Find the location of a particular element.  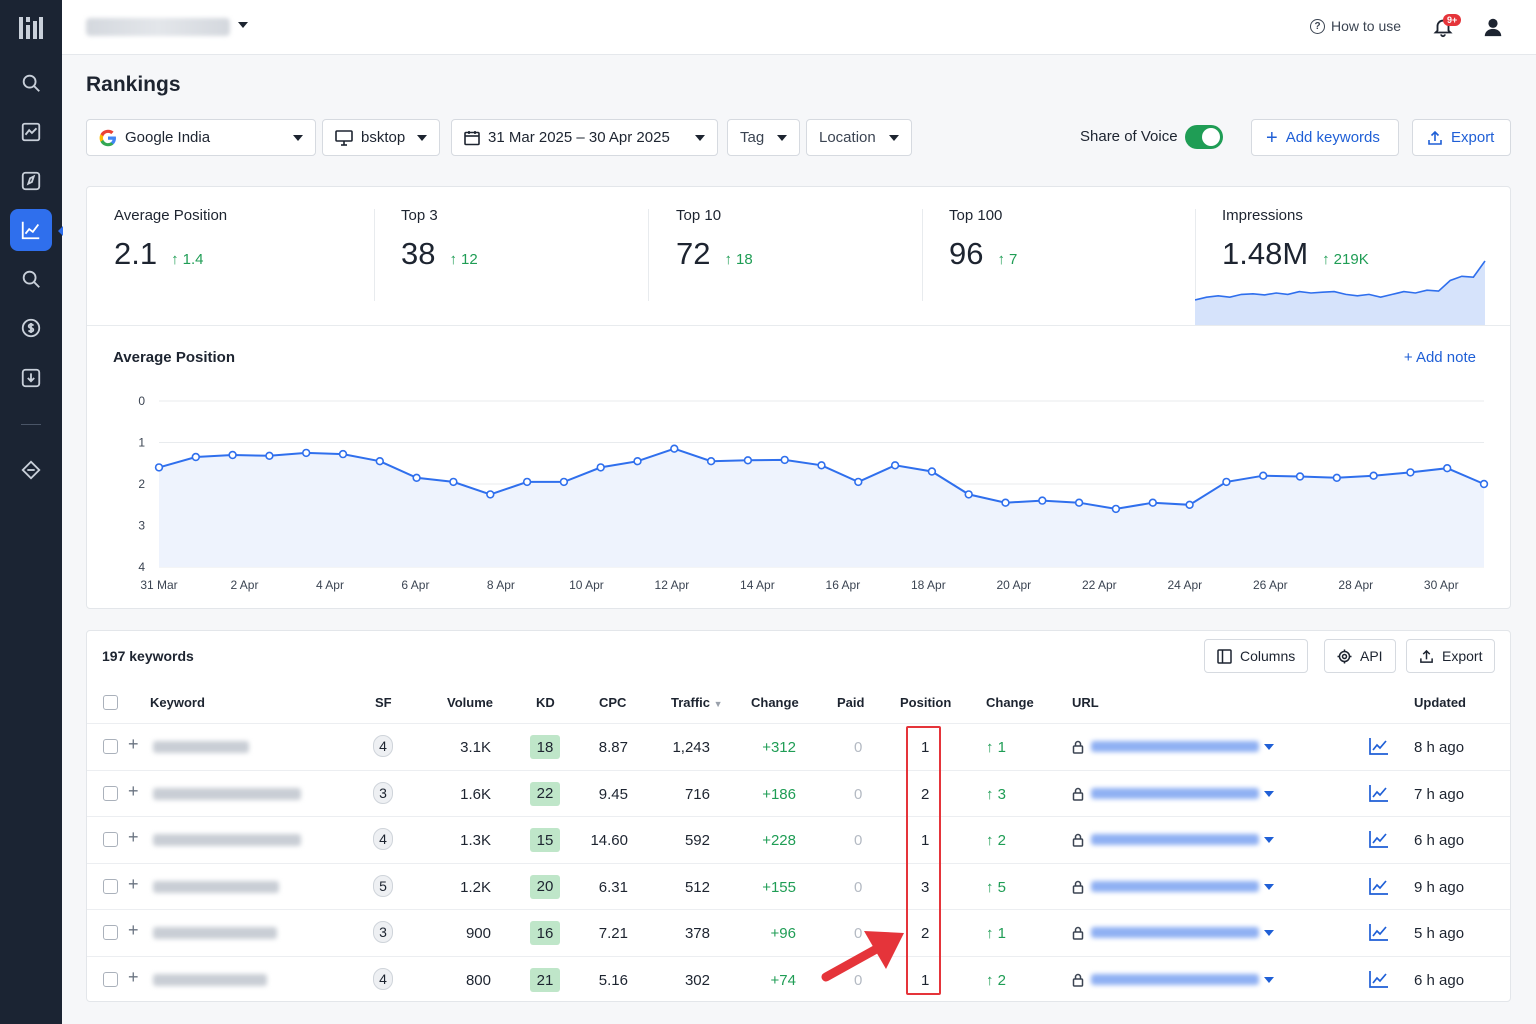

columns-button: Columns is located at coordinates (1256, 656).